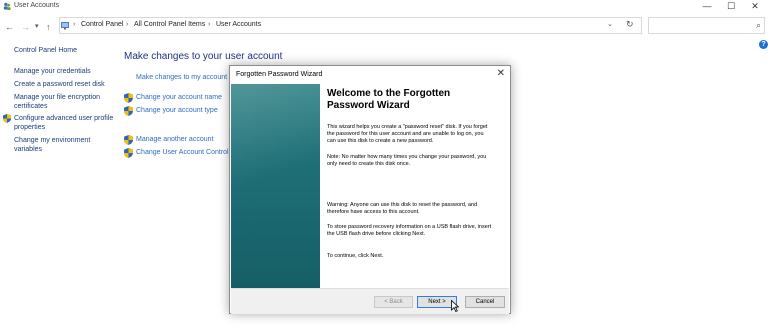  Describe the element at coordinates (707, 6) in the screenshot. I see `minimize-button: —` at that location.